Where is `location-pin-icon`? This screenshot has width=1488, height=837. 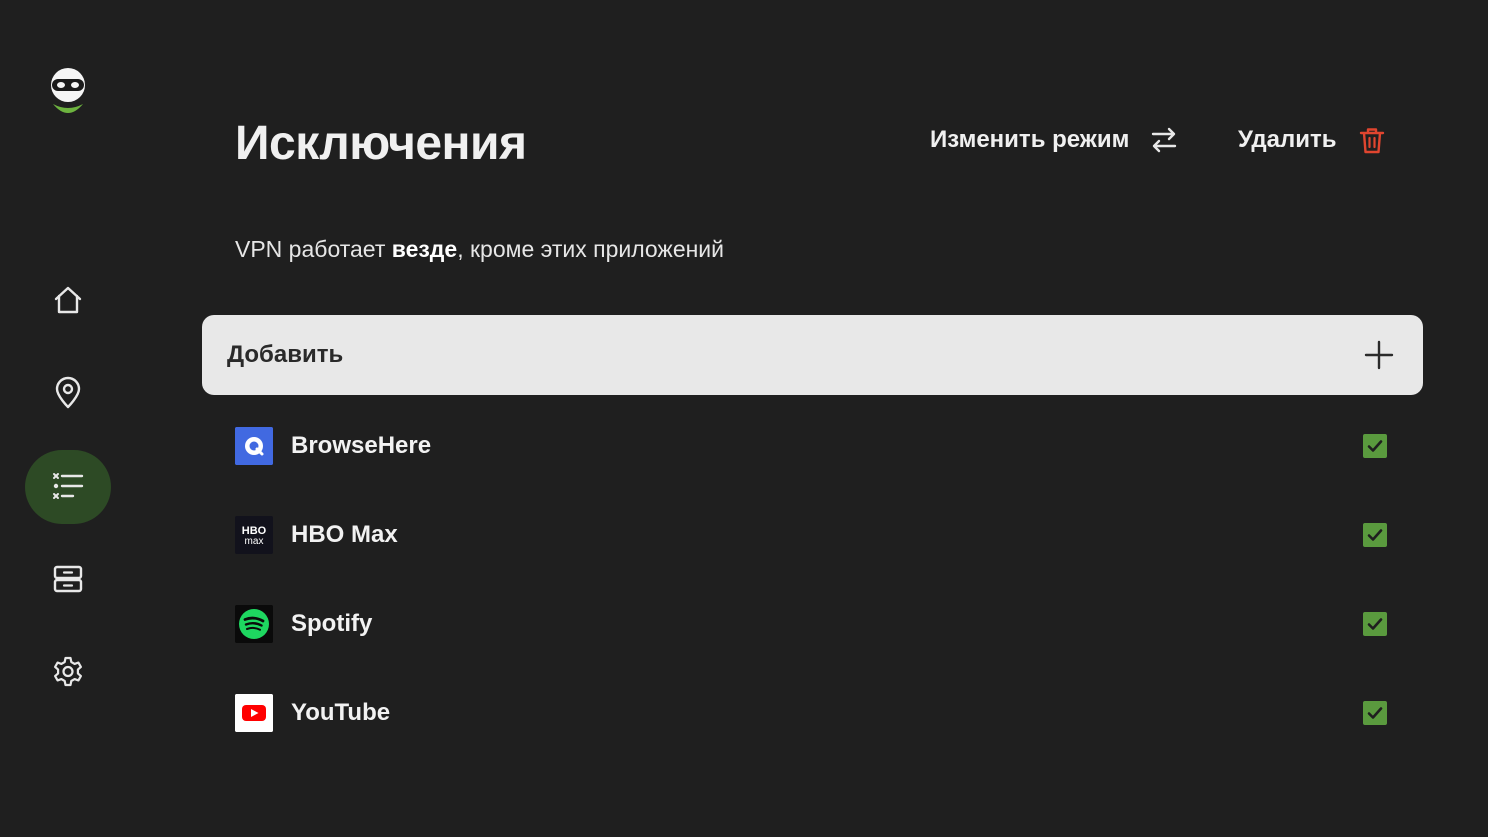 location-pin-icon is located at coordinates (68, 392).